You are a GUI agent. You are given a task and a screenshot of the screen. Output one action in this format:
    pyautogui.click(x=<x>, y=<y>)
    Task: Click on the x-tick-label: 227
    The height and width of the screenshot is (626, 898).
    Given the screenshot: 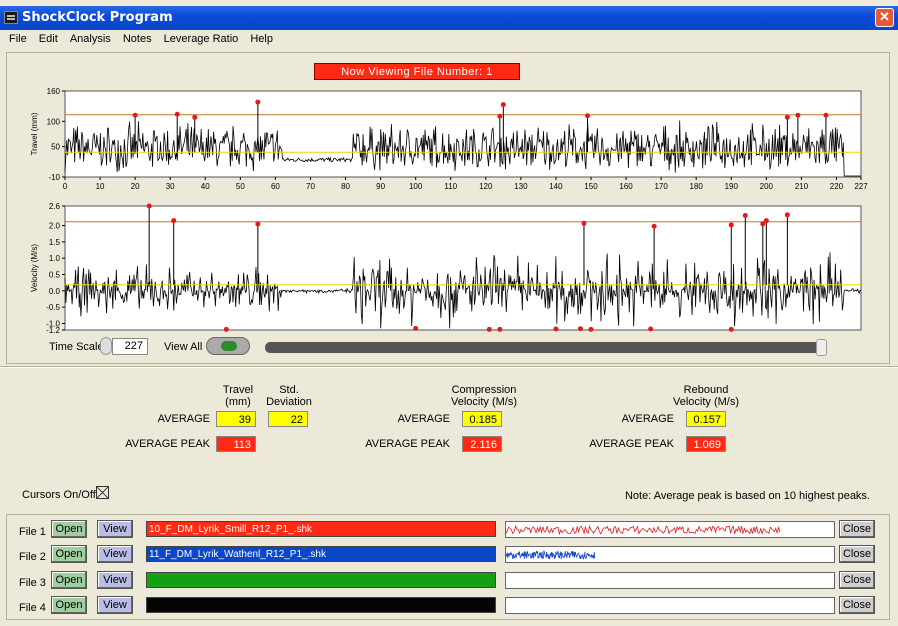 What is the action you would take?
    pyautogui.click(x=861, y=186)
    